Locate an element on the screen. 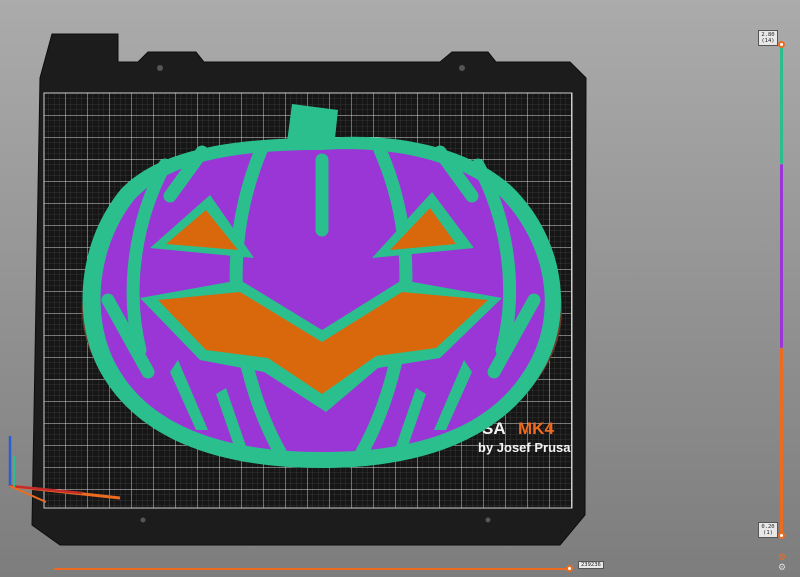 This screenshot has height=577, width=800. settings-icon: ⚙ is located at coordinates (782, 567).